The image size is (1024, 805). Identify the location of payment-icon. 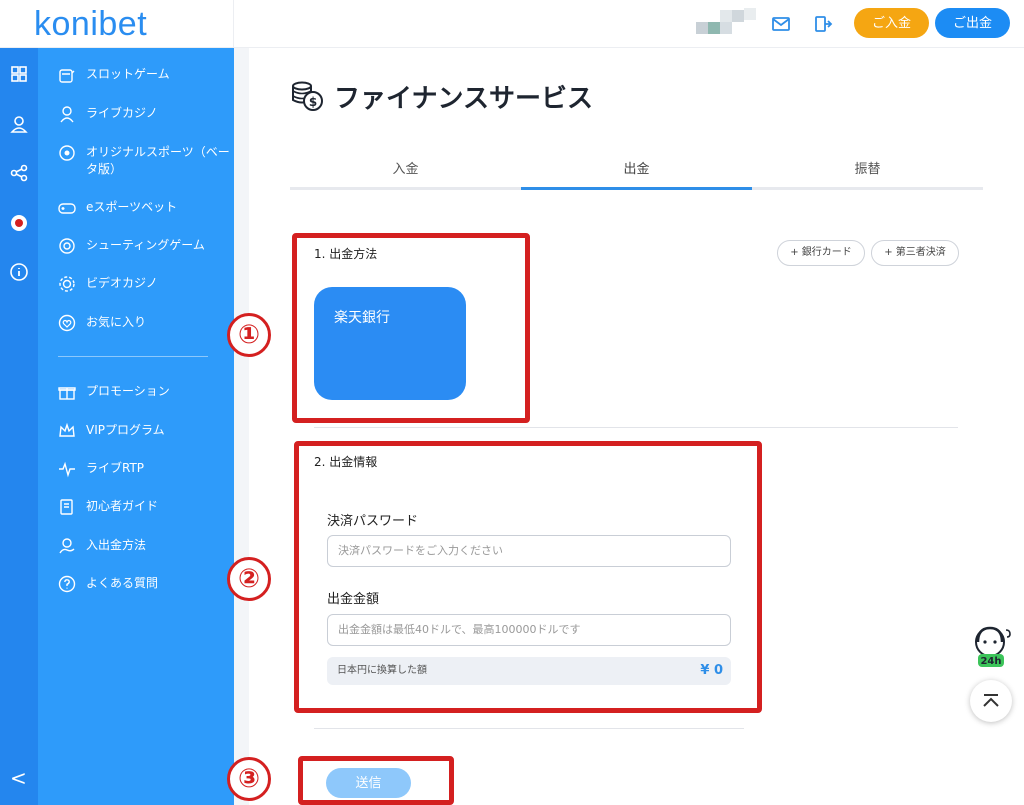
(67, 546).